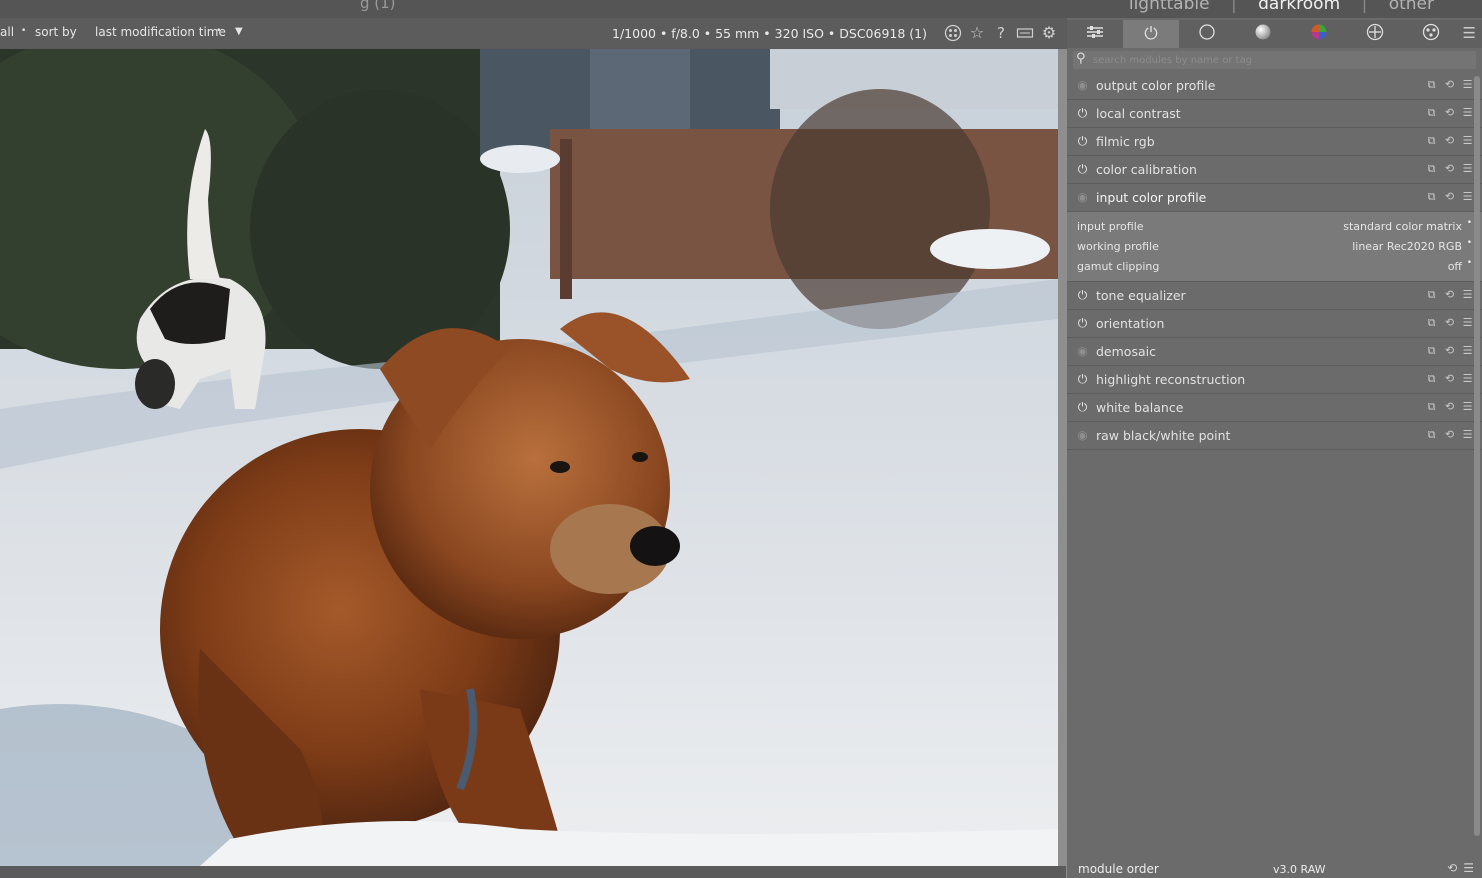 The height and width of the screenshot is (878, 1482). I want to click on tab-effect, so click(1431, 34).